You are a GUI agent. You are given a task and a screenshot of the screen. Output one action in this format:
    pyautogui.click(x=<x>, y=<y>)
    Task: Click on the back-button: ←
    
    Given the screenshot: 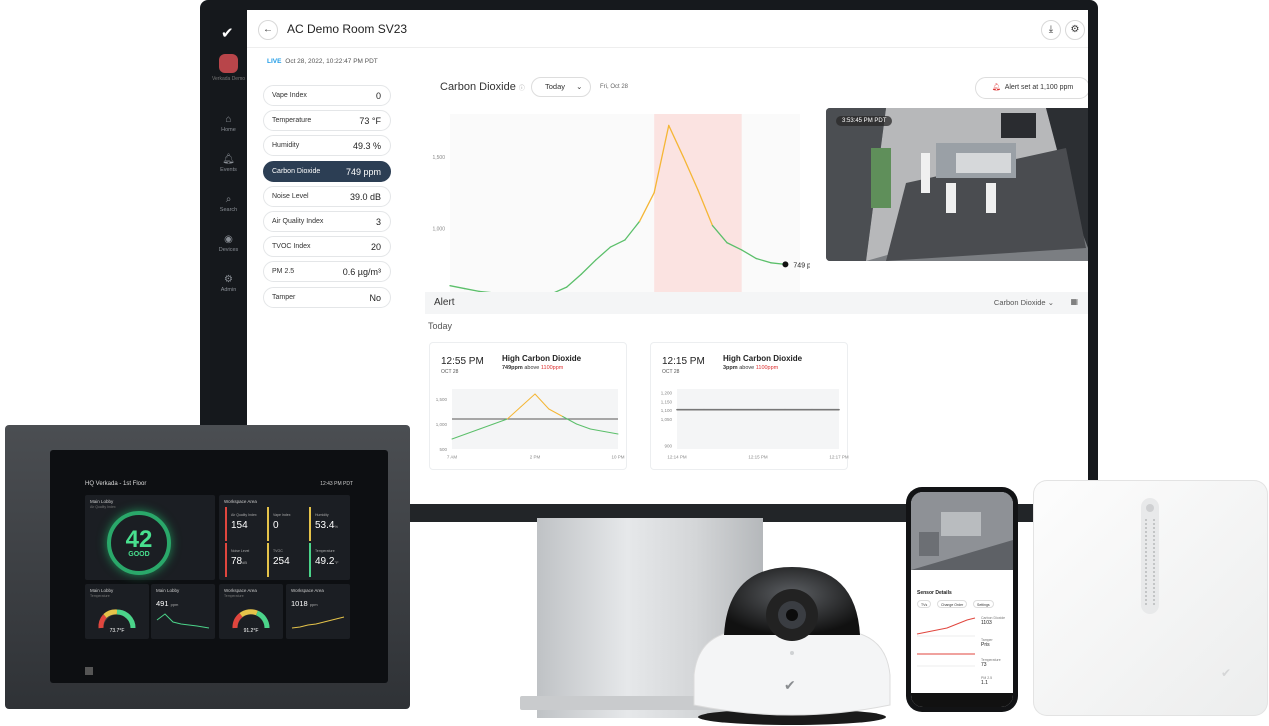 What is the action you would take?
    pyautogui.click(x=268, y=30)
    